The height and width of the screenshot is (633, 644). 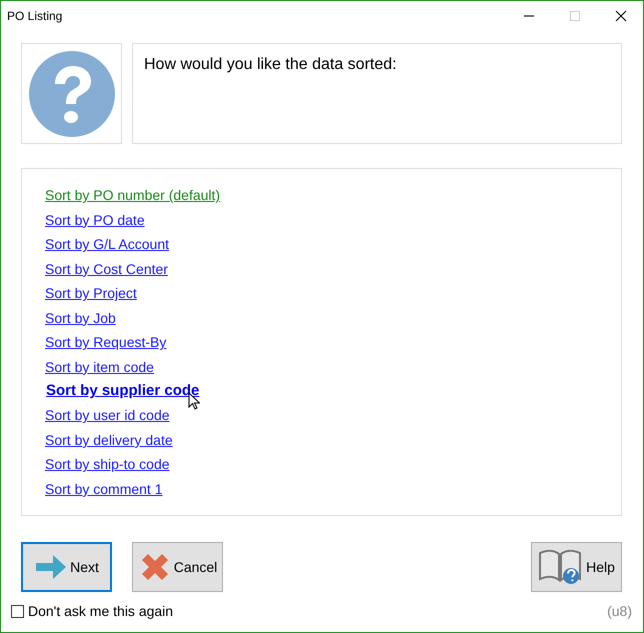 I want to click on sort-option-link: Sort by PO date, so click(x=95, y=220).